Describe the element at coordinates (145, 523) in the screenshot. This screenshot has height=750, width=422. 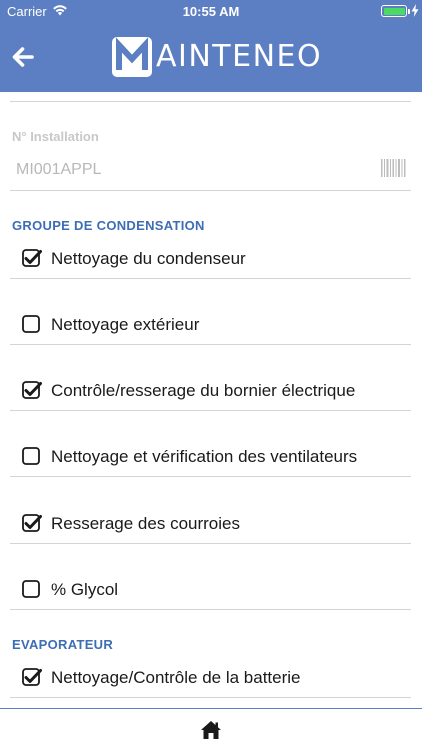
I see `checklist-item-label: Resserage des courroies` at that location.